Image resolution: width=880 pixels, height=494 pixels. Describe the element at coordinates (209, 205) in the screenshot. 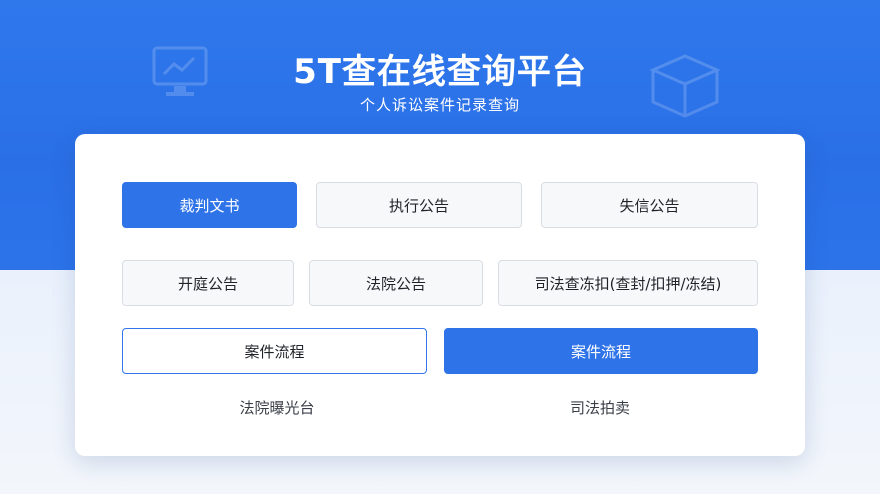

I see `judgment-documents-button: 裁判文书` at that location.